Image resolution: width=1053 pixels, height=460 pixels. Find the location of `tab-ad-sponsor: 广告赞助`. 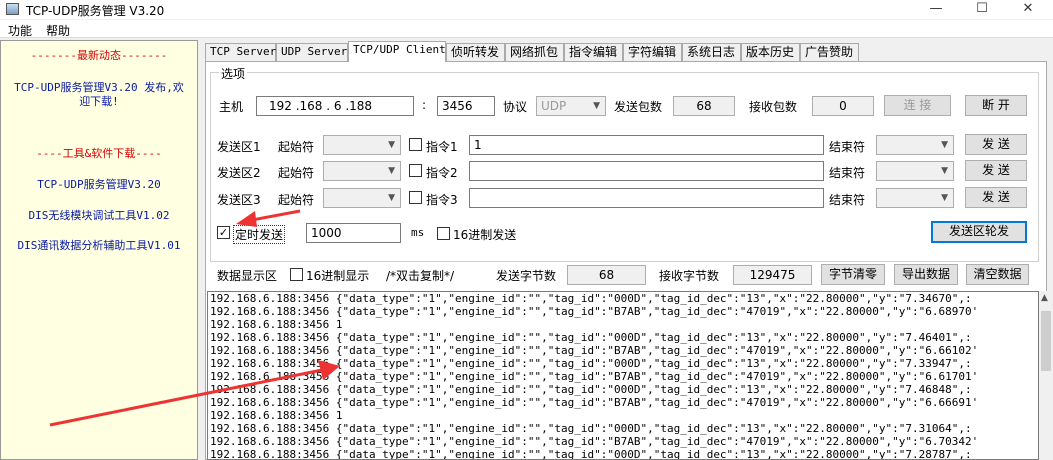

tab-ad-sponsor: 广告赞助 is located at coordinates (829, 52).